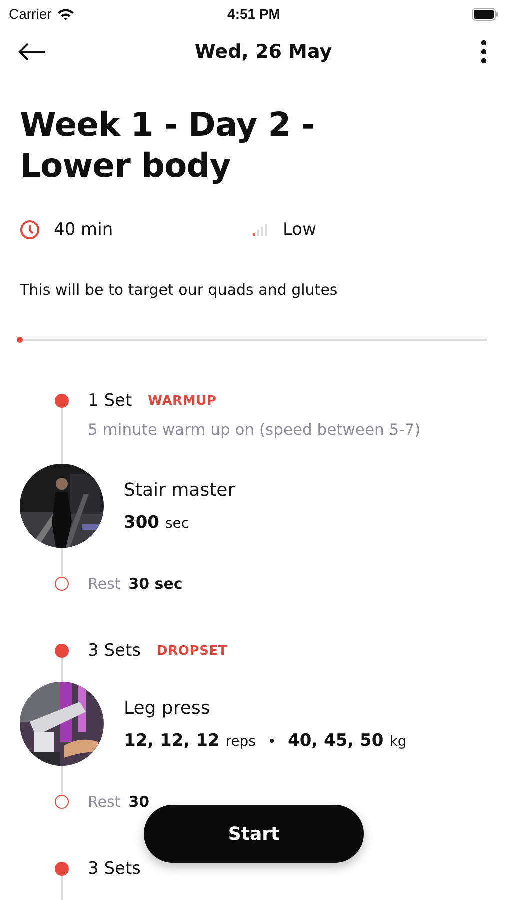  I want to click on status-time: 4:51 PM, so click(254, 14).